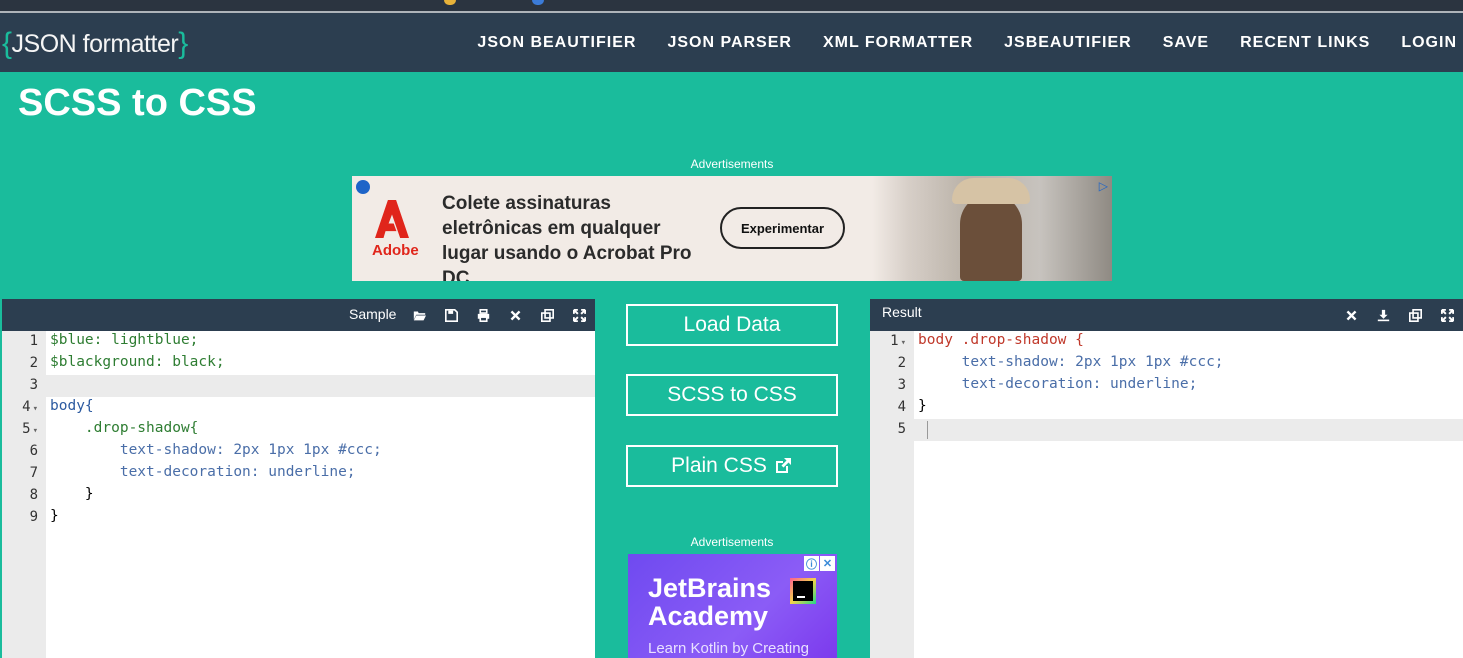  Describe the element at coordinates (33, 473) in the screenshot. I see `line-number: 7` at that location.